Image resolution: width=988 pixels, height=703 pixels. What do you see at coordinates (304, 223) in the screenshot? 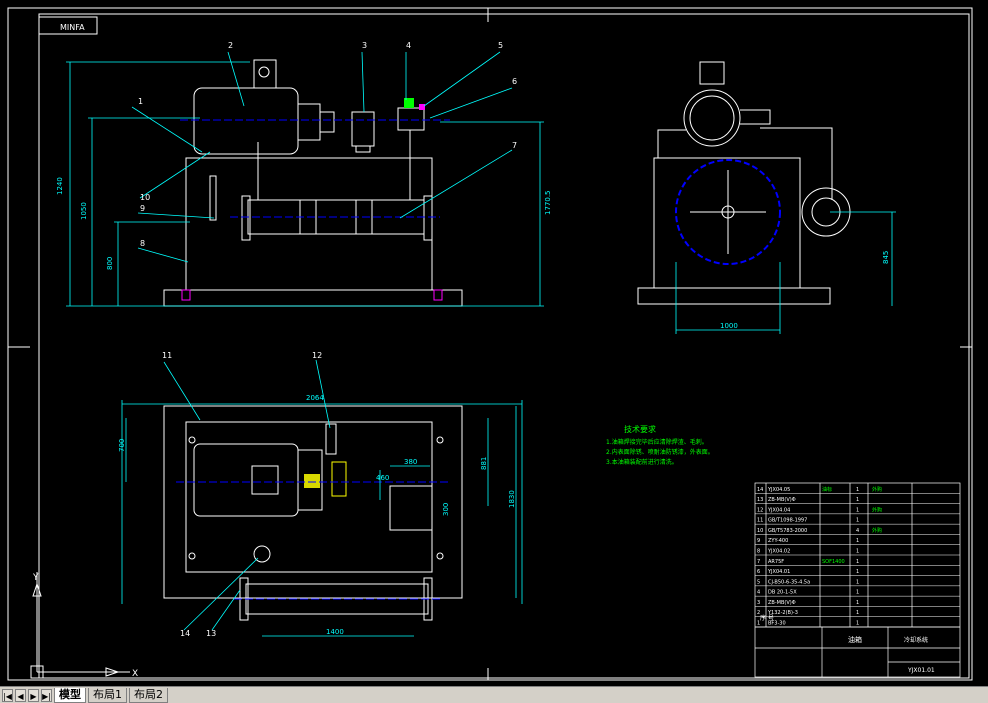
I see `front-dimension-labels: 1240 1050 800 1770.5` at bounding box center [304, 223].